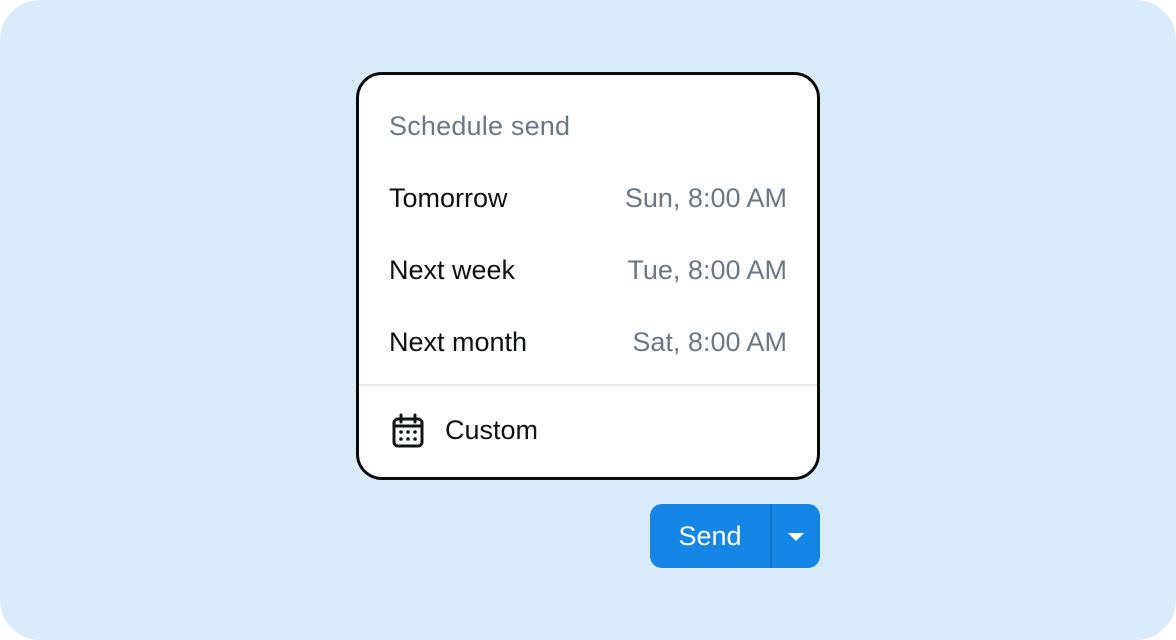 This screenshot has height=640, width=1176. I want to click on caret-down-icon, so click(796, 537).